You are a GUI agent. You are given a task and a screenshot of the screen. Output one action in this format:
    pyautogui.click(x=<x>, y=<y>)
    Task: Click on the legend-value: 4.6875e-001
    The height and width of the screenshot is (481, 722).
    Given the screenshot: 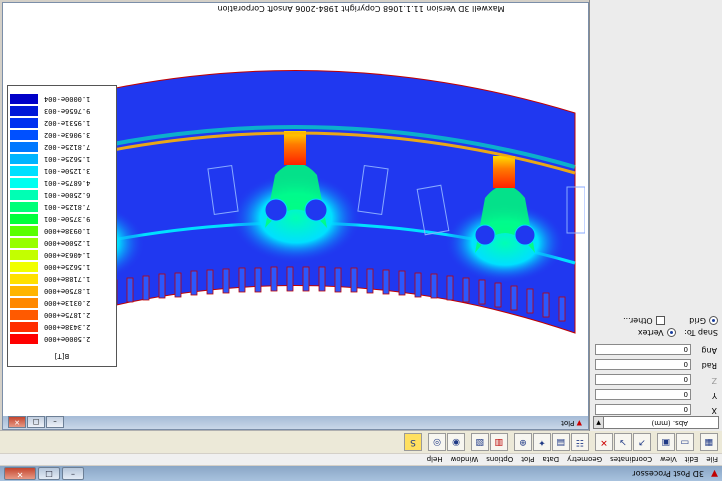 What is the action you would take?
    pyautogui.click(x=67, y=183)
    